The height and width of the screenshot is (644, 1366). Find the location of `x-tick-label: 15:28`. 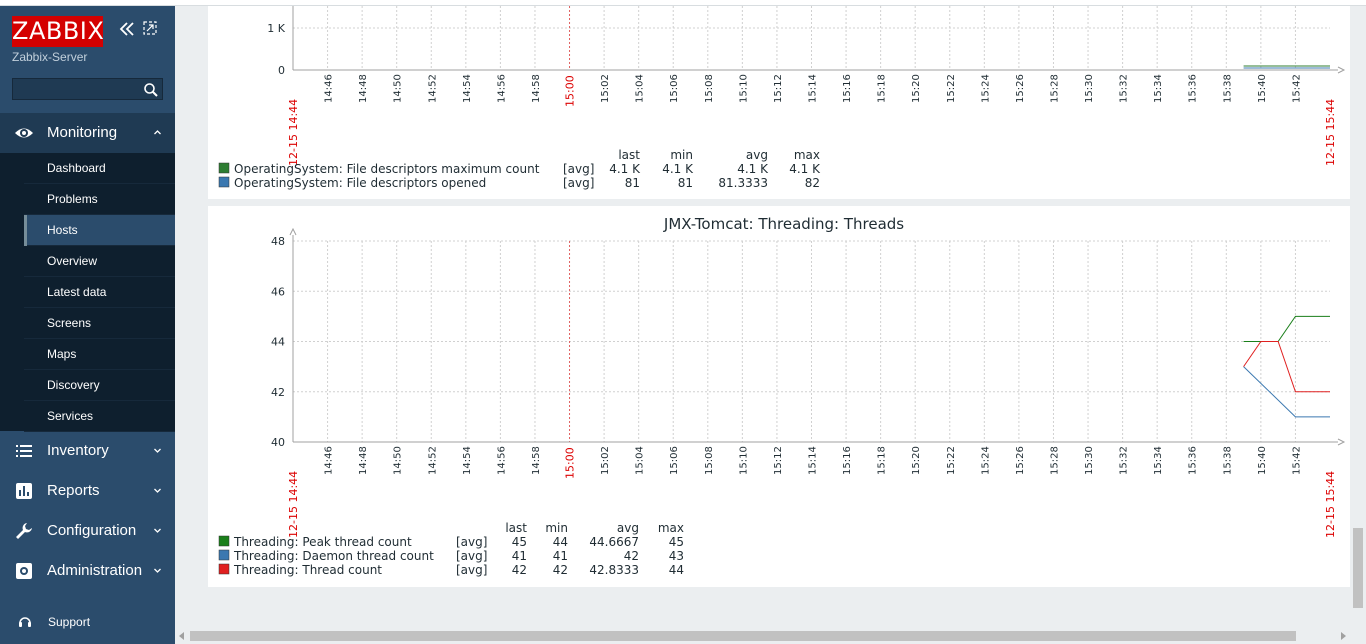

x-tick-label: 15:28 is located at coordinates (1054, 88).